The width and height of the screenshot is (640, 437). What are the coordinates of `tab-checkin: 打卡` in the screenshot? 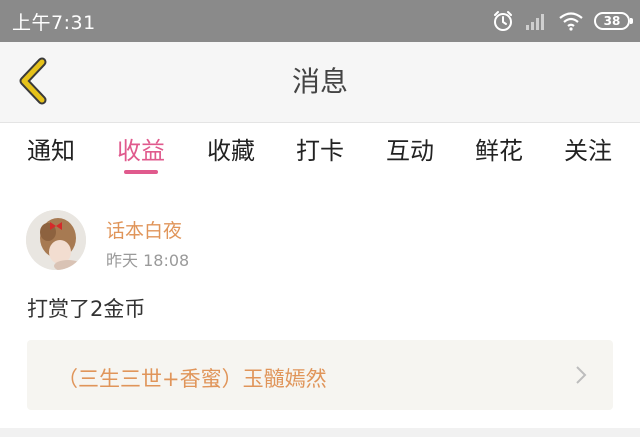 It's located at (320, 148).